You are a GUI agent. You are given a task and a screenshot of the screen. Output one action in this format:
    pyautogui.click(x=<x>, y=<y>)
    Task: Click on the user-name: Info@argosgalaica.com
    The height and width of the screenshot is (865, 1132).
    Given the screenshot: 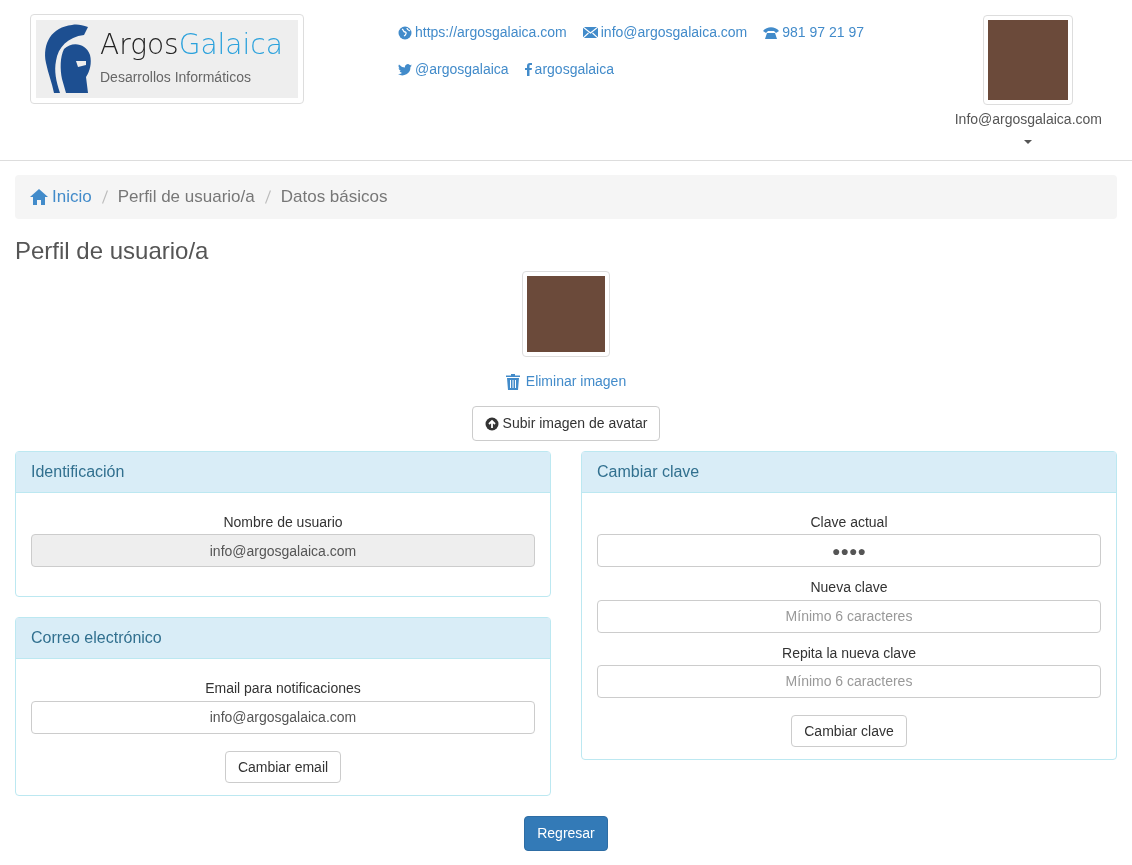 What is the action you would take?
    pyautogui.click(x=1028, y=119)
    